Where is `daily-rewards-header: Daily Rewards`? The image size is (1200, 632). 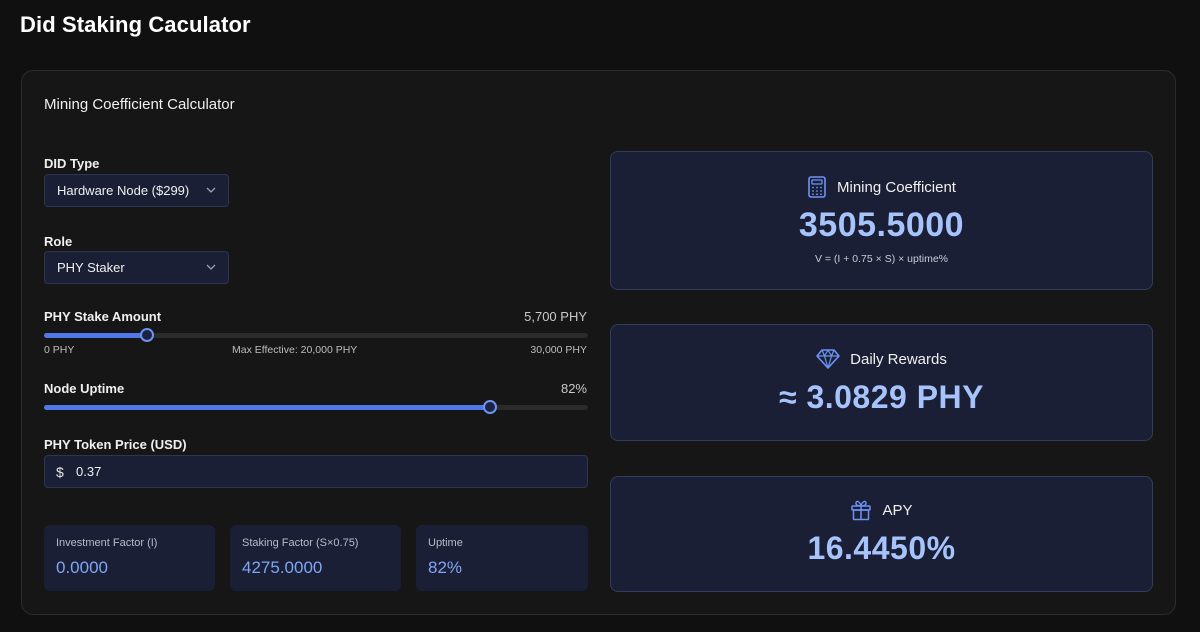
daily-rewards-header: Daily Rewards is located at coordinates (881, 359).